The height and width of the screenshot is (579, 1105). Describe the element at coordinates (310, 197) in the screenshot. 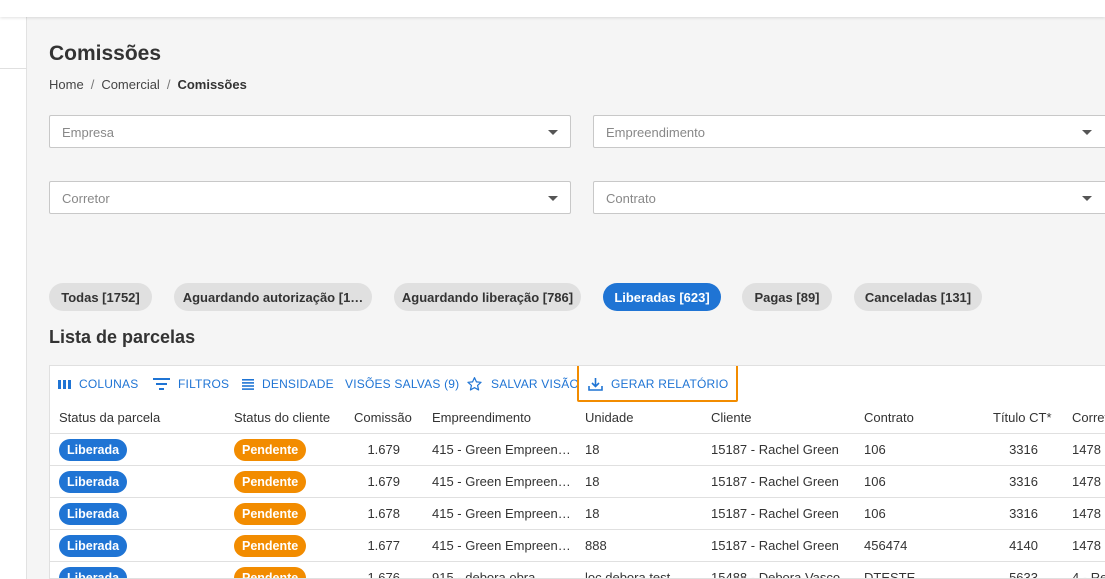

I see `corretor-select: Corretor` at that location.